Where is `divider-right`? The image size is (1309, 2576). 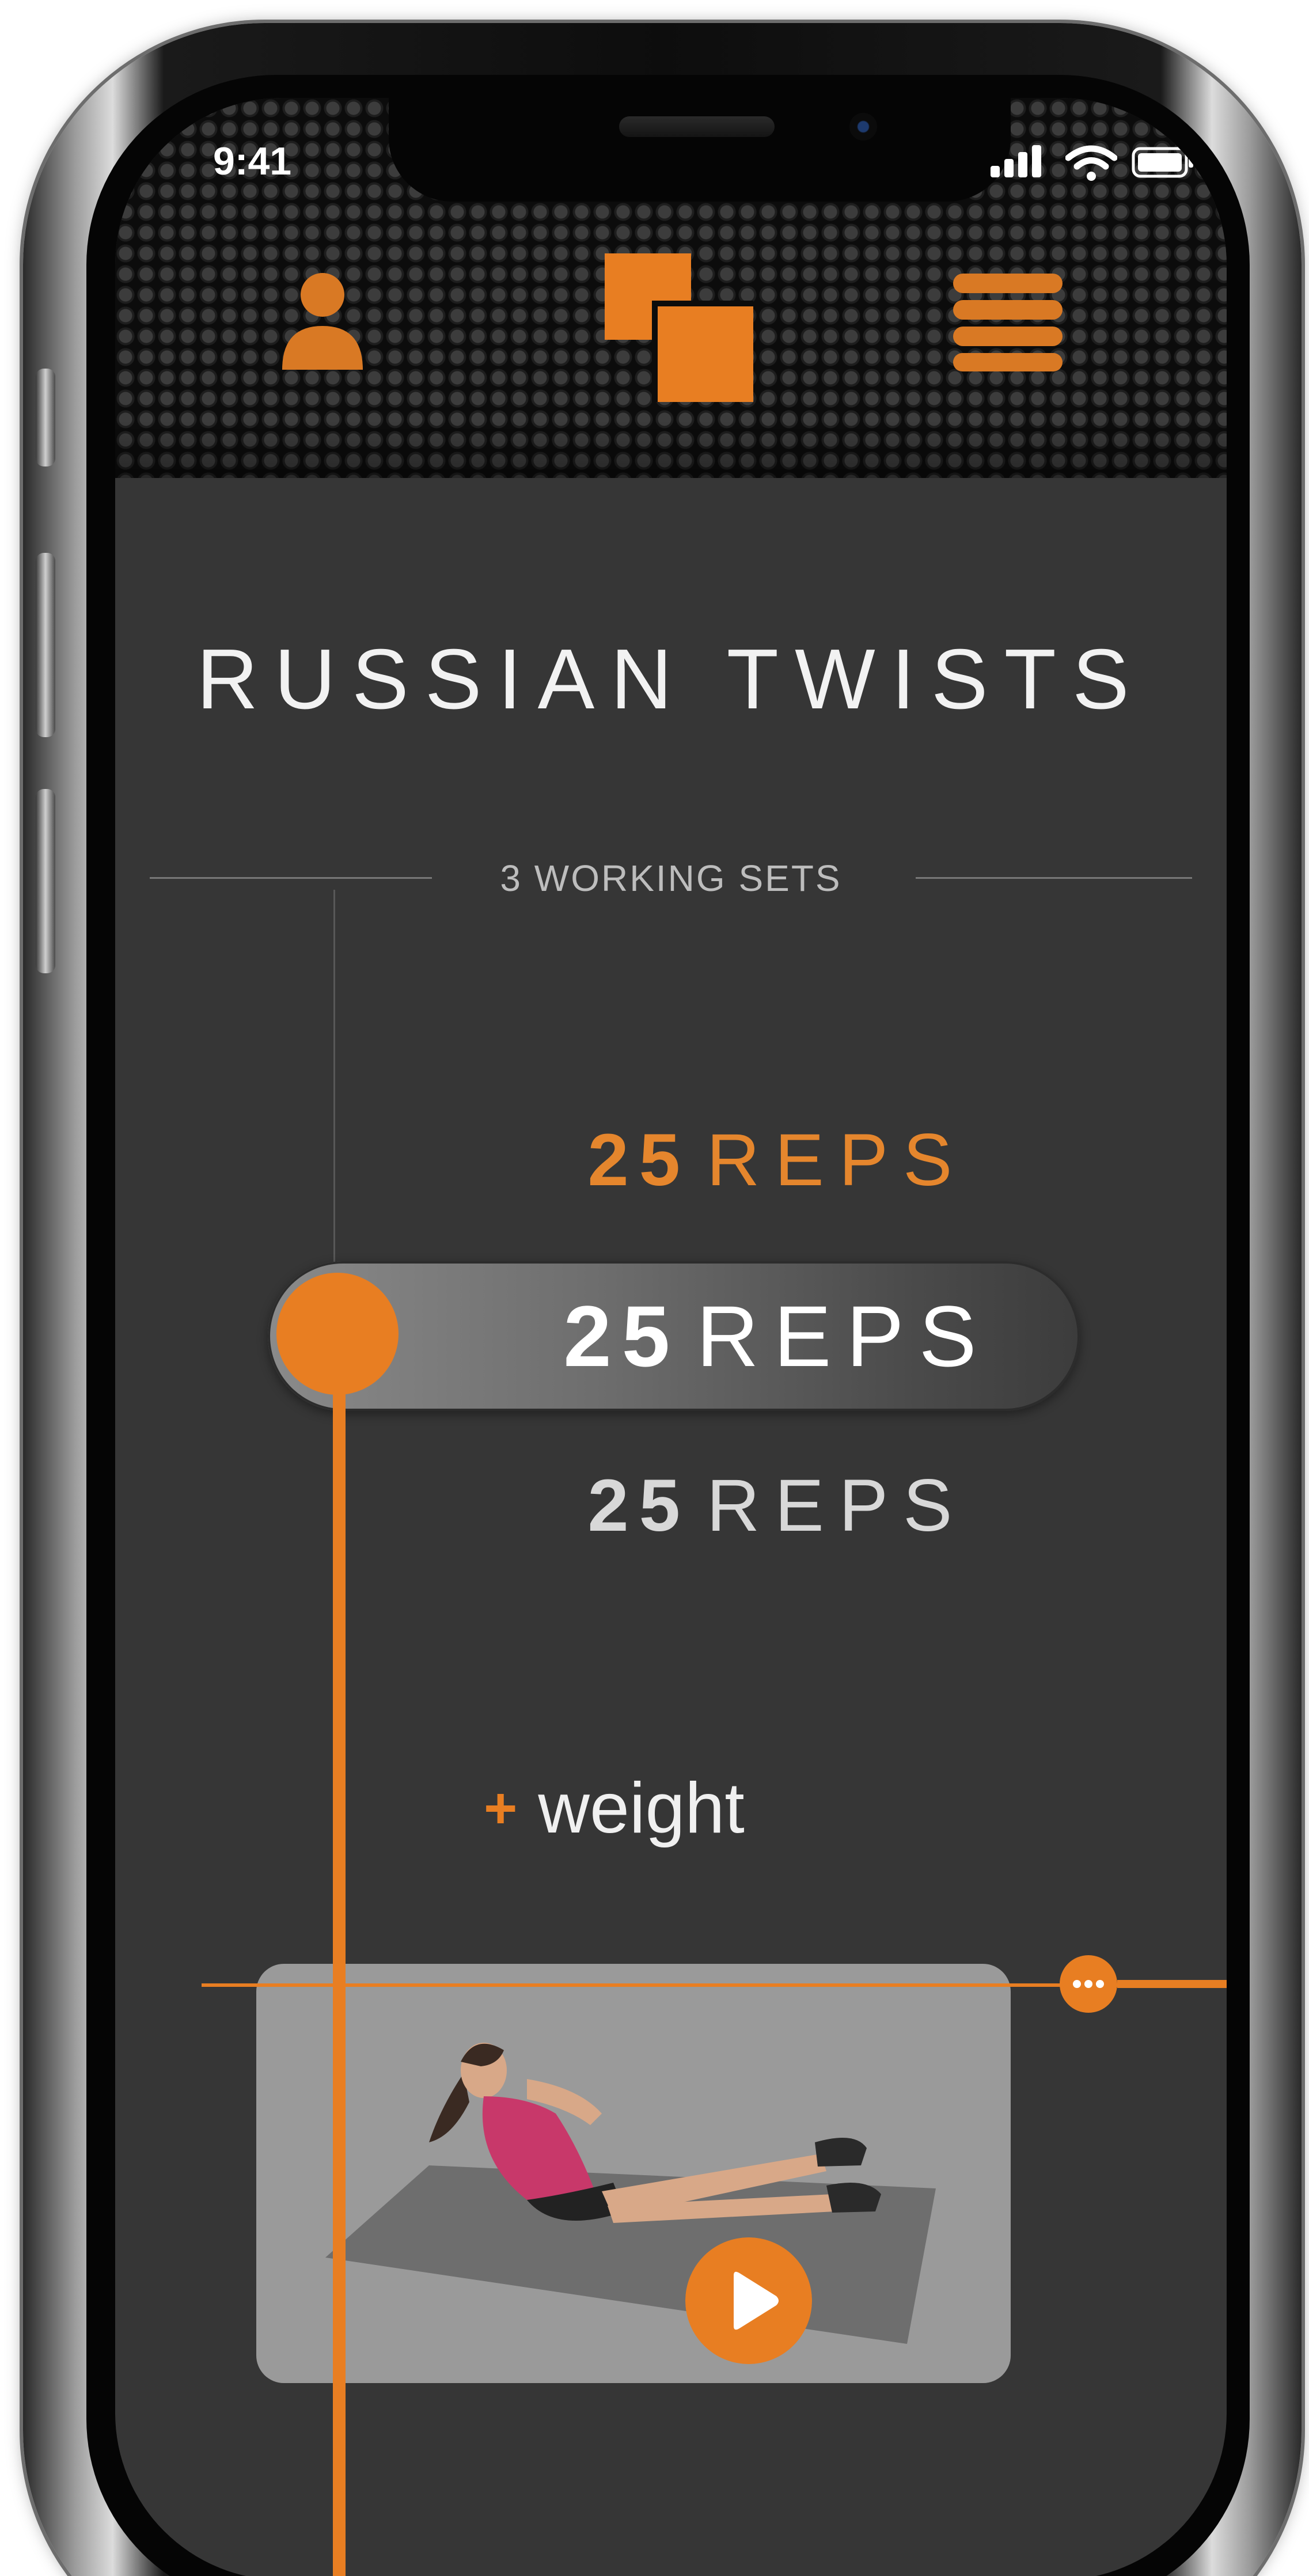 divider-right is located at coordinates (1054, 878).